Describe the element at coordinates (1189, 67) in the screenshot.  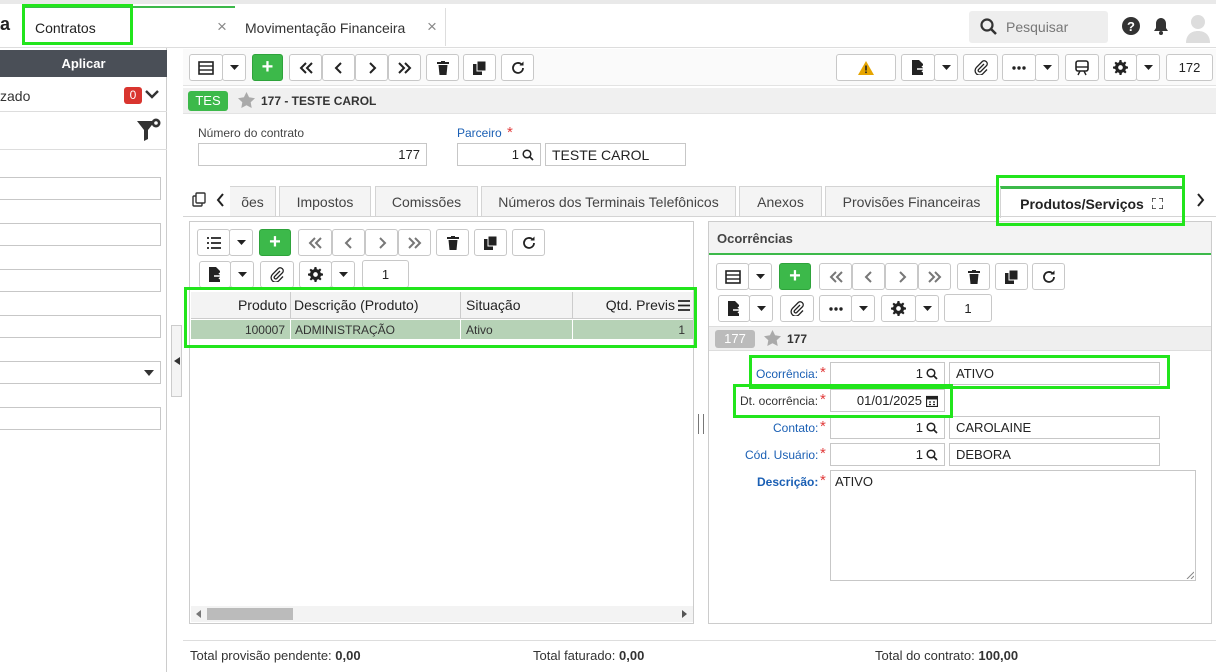
I see `record-number-field: 172` at that location.